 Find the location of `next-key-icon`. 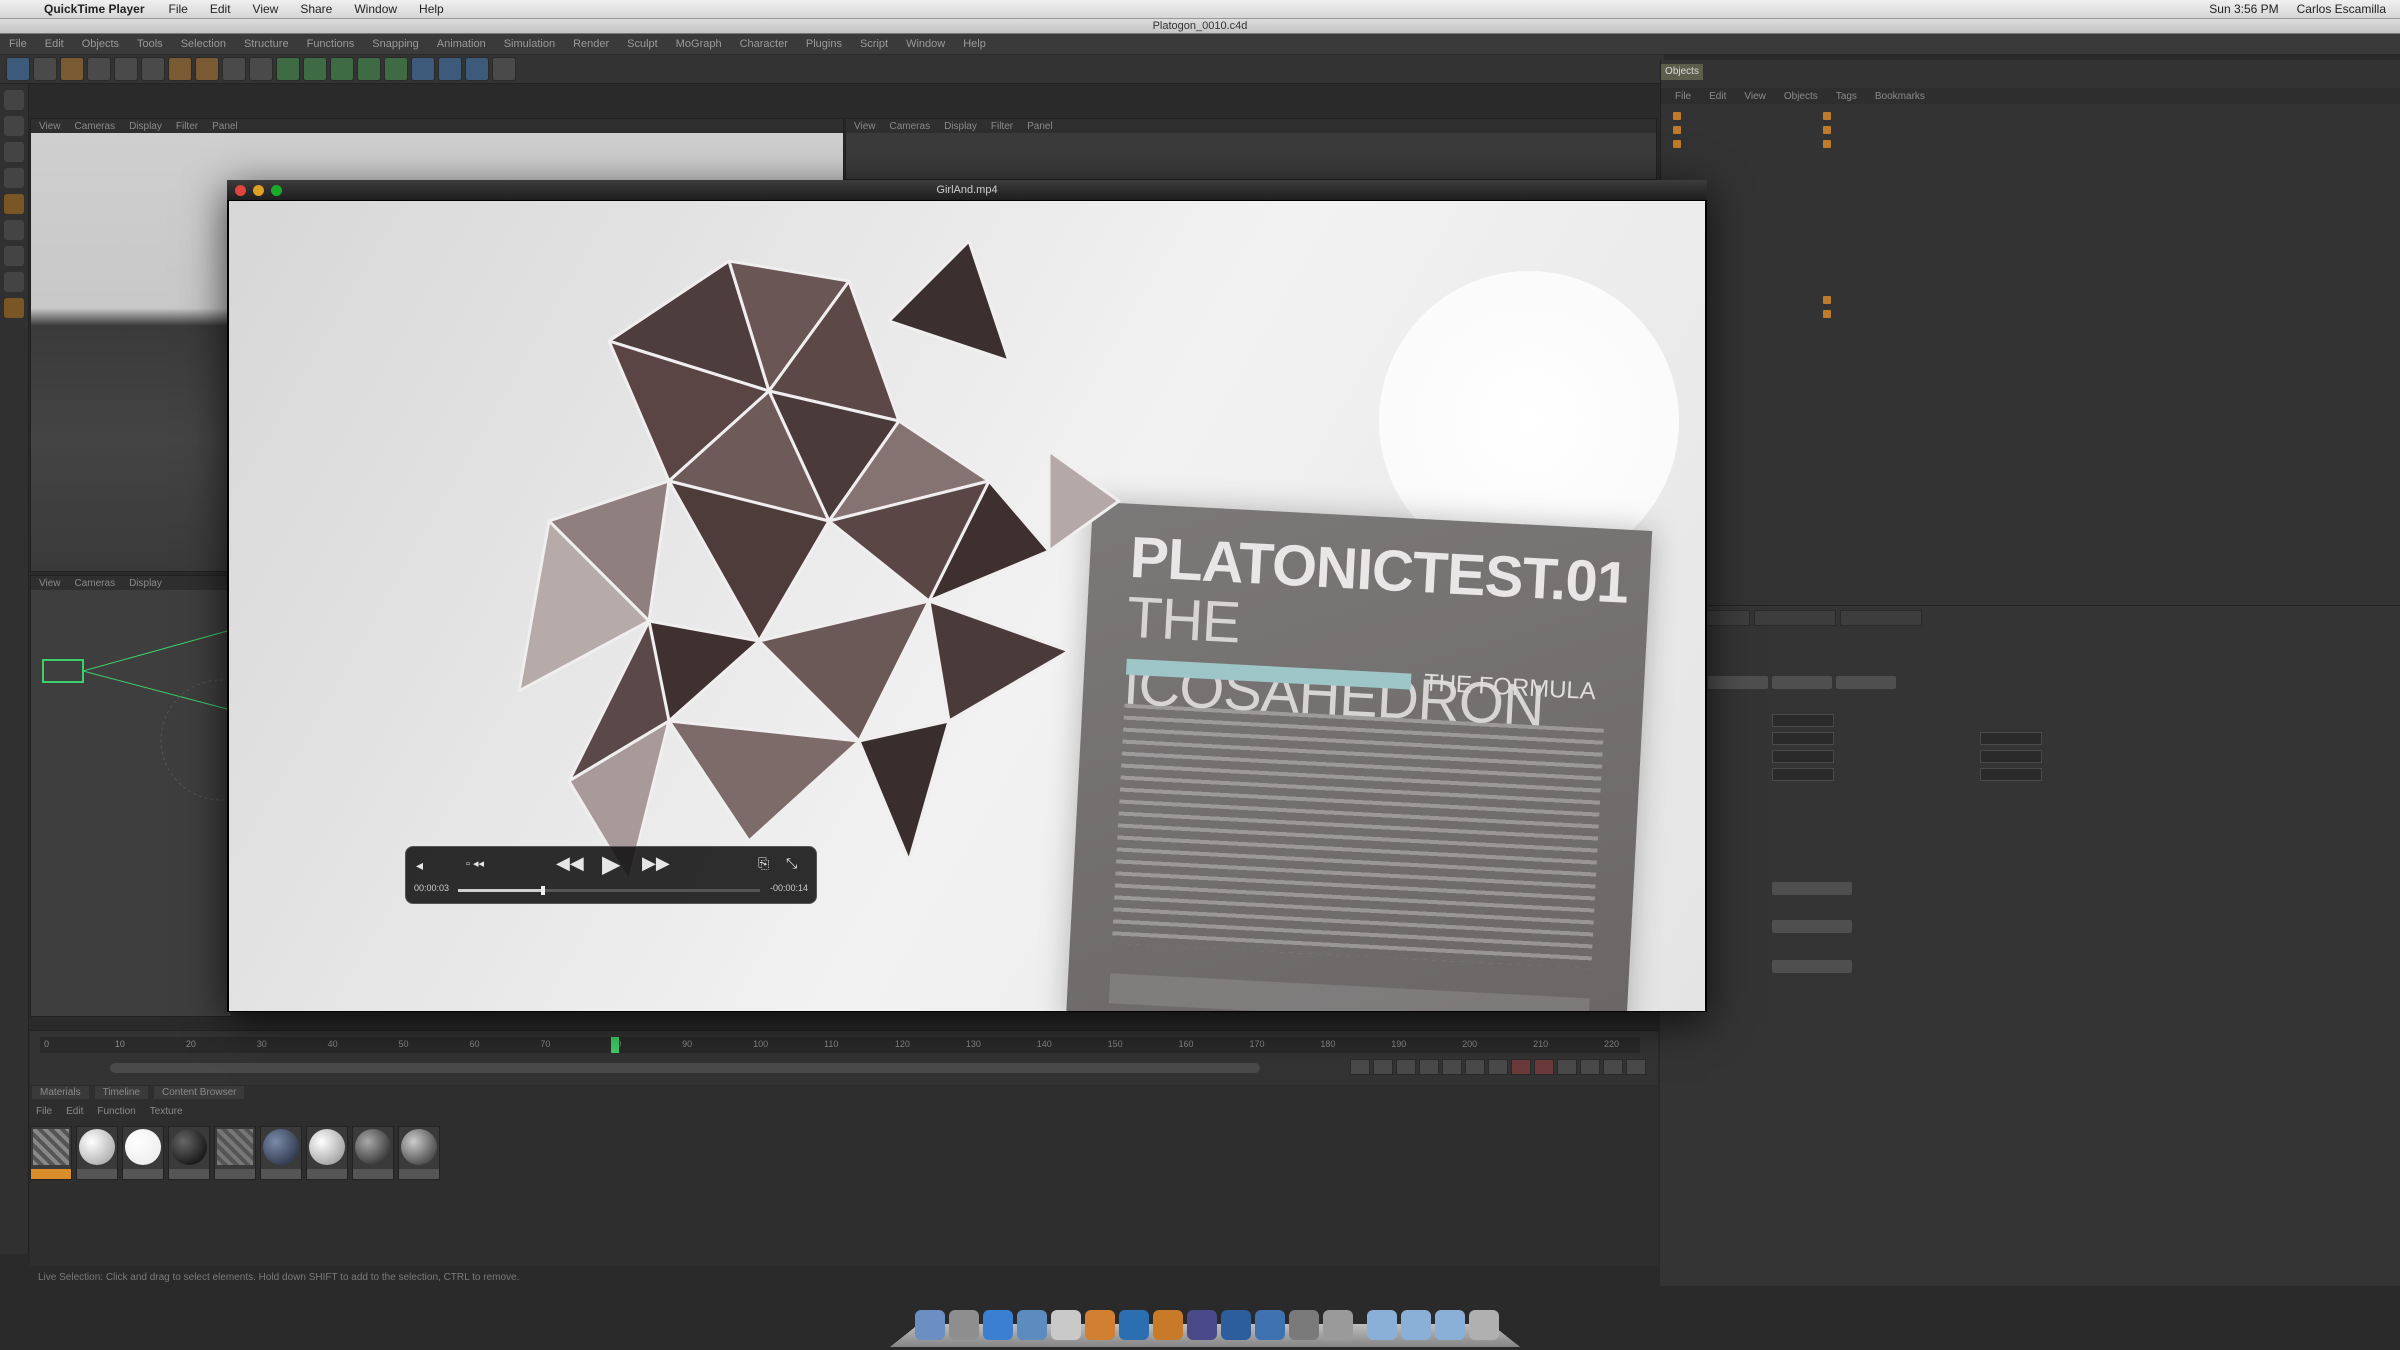

next-key-icon is located at coordinates (1475, 1067).